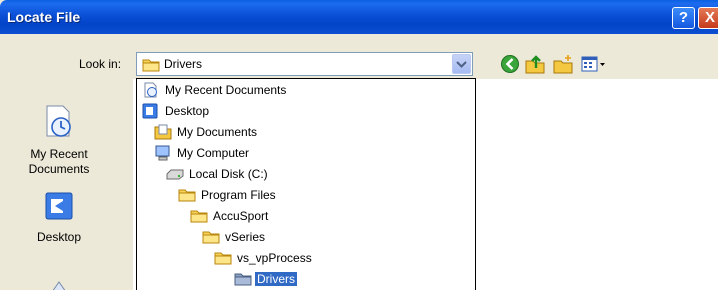  Describe the element at coordinates (461, 64) in the screenshot. I see `chevron-down-icon` at that location.